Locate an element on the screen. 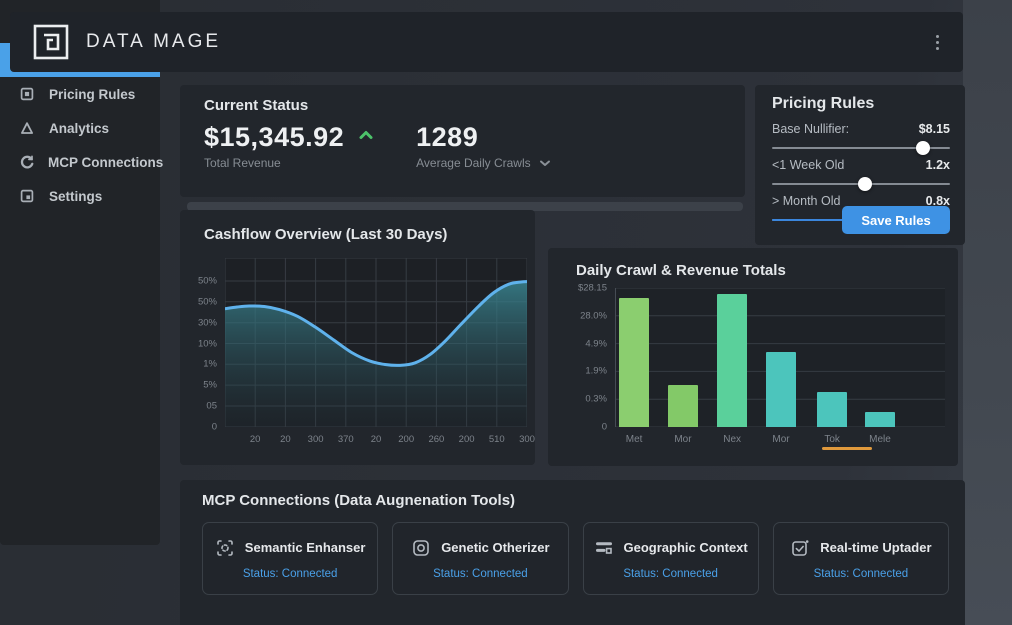 This screenshot has height=625, width=1012. bar-mele is located at coordinates (879, 419).